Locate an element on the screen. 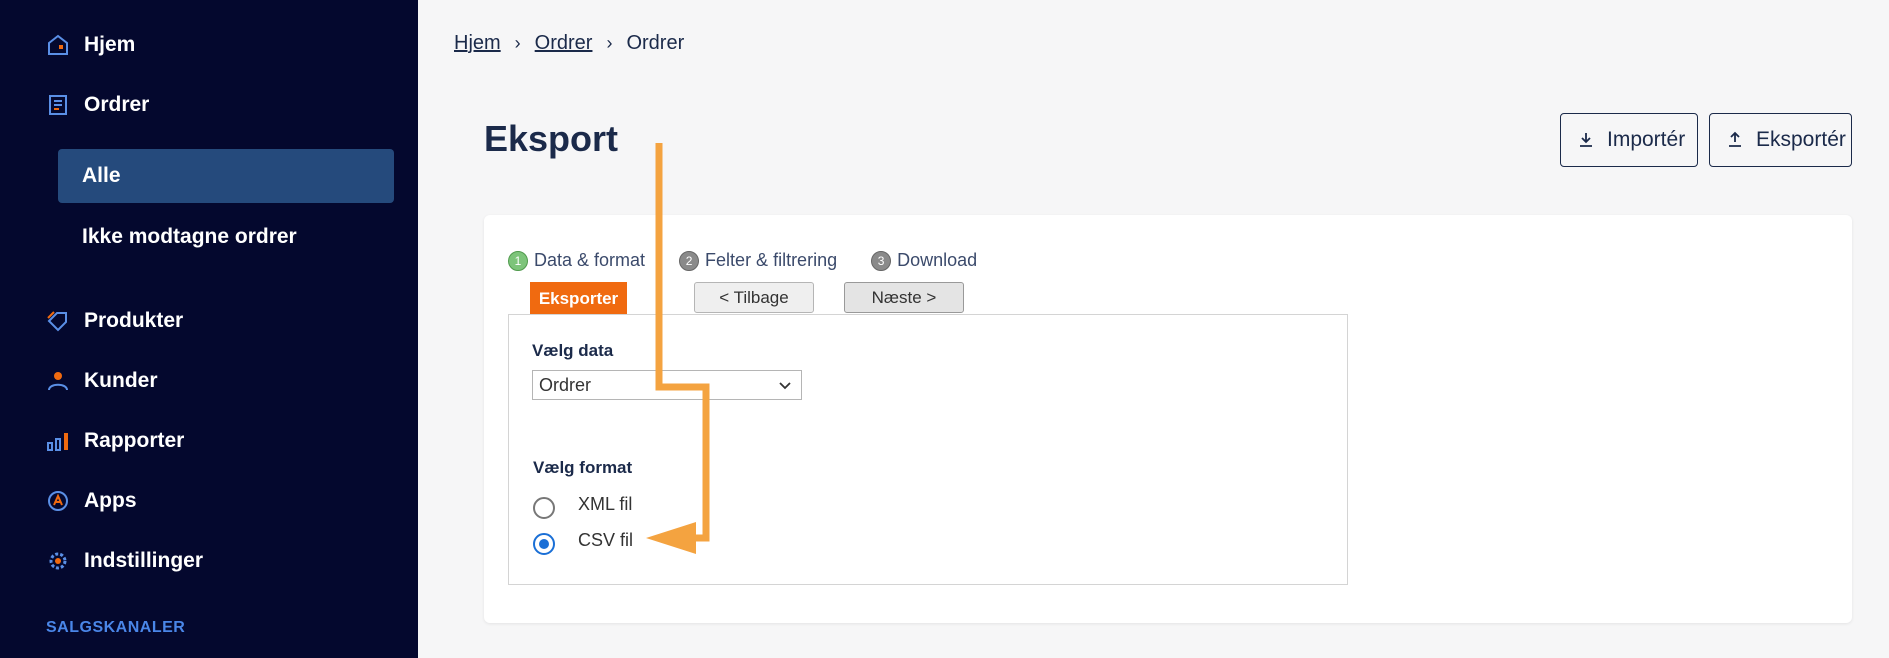 The image size is (1889, 658). sidebar-item-customers: Kunder is located at coordinates (102, 381).